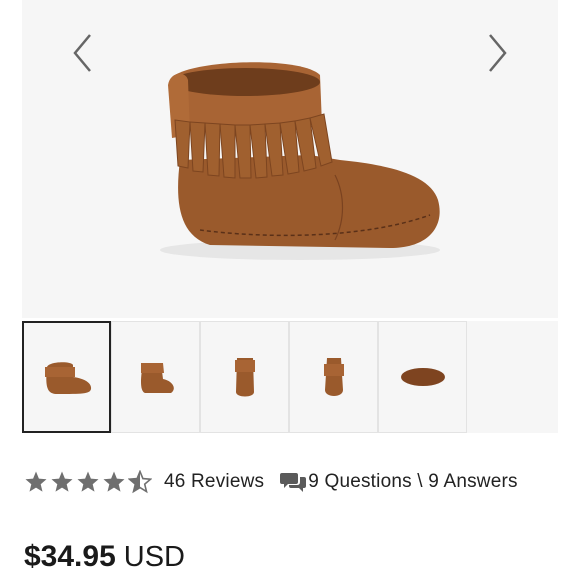 The width and height of the screenshot is (580, 580). What do you see at coordinates (412, 482) in the screenshot?
I see `questions-answers-link: 9 Questions \ 9 Answers` at bounding box center [412, 482].